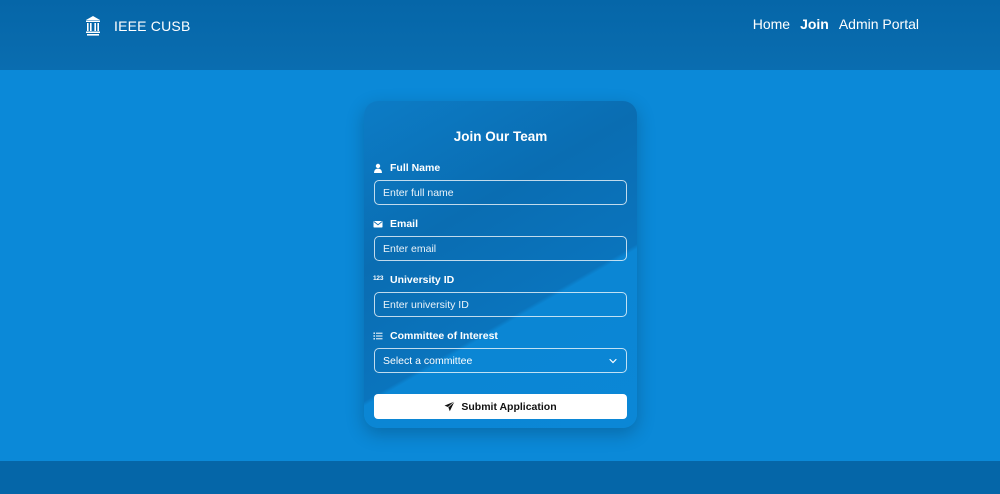 Image resolution: width=1000 pixels, height=494 pixels. What do you see at coordinates (428, 360) in the screenshot?
I see `committee-selected-value: Select a committee` at bounding box center [428, 360].